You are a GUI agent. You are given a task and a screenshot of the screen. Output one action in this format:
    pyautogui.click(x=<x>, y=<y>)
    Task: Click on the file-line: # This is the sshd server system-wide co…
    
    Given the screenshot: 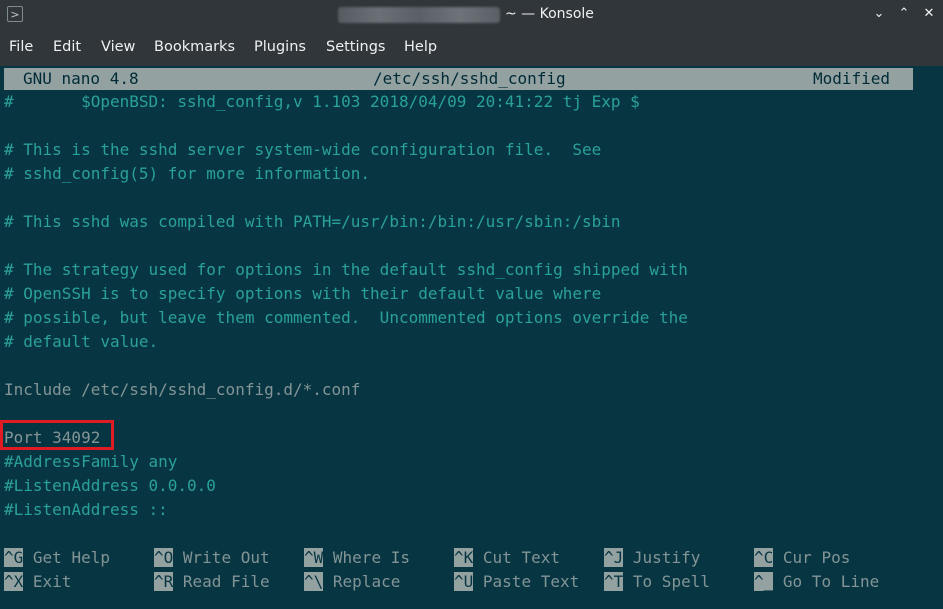 What is the action you would take?
    pyautogui.click(x=303, y=149)
    